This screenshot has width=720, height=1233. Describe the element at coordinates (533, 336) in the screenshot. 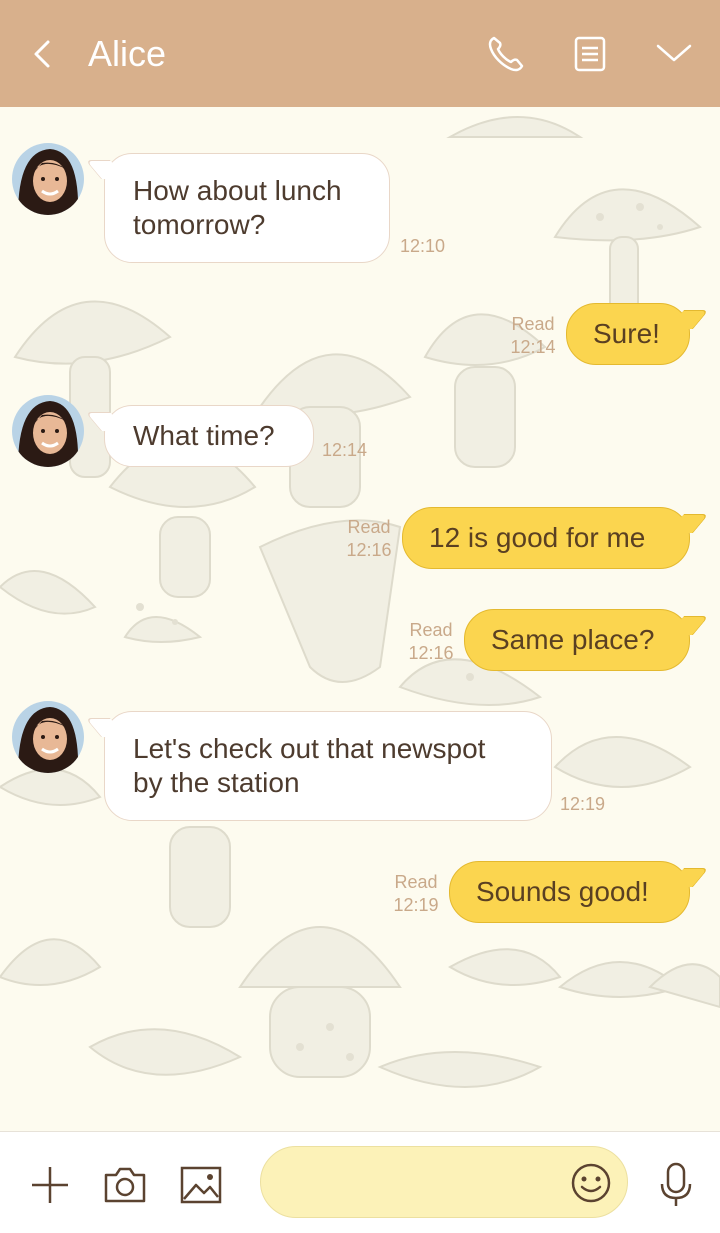

I see `message-meta: Read 12:14` at that location.